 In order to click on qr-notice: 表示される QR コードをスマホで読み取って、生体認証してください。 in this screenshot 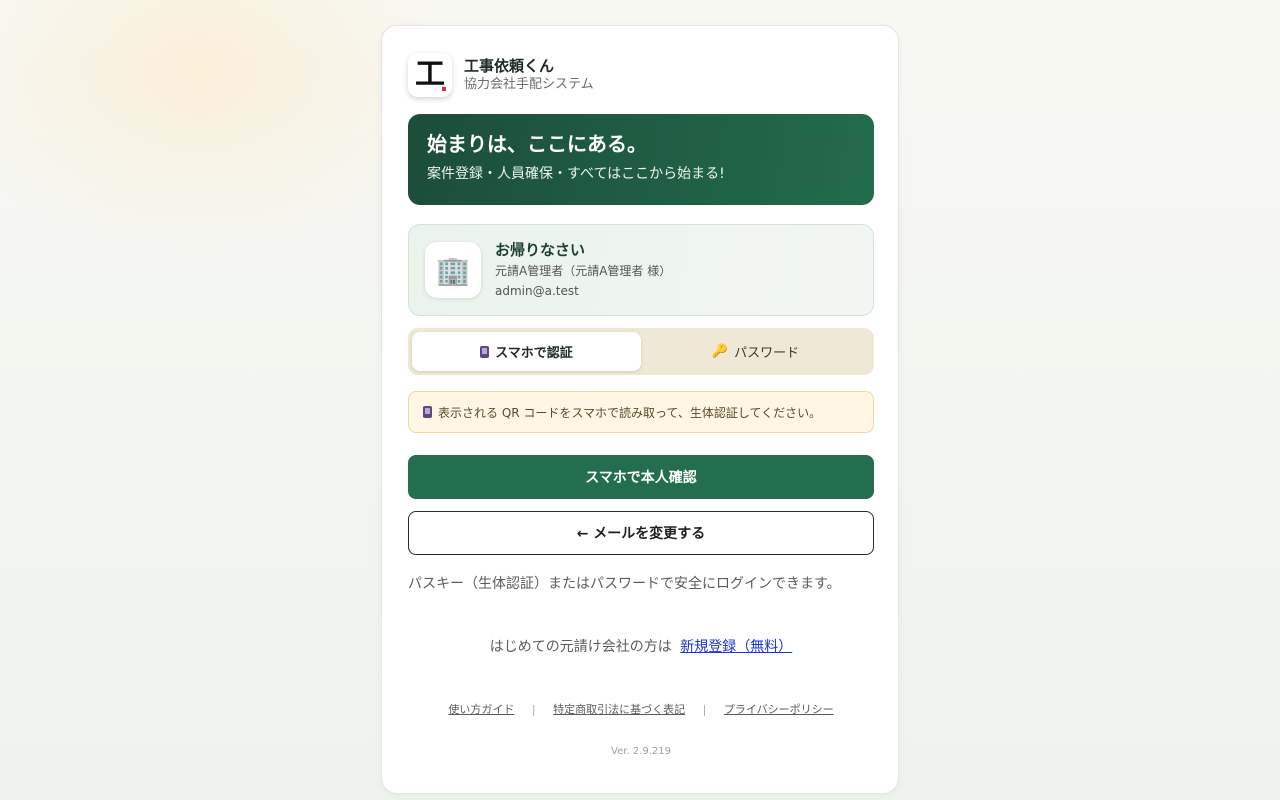, I will do `click(641, 412)`.